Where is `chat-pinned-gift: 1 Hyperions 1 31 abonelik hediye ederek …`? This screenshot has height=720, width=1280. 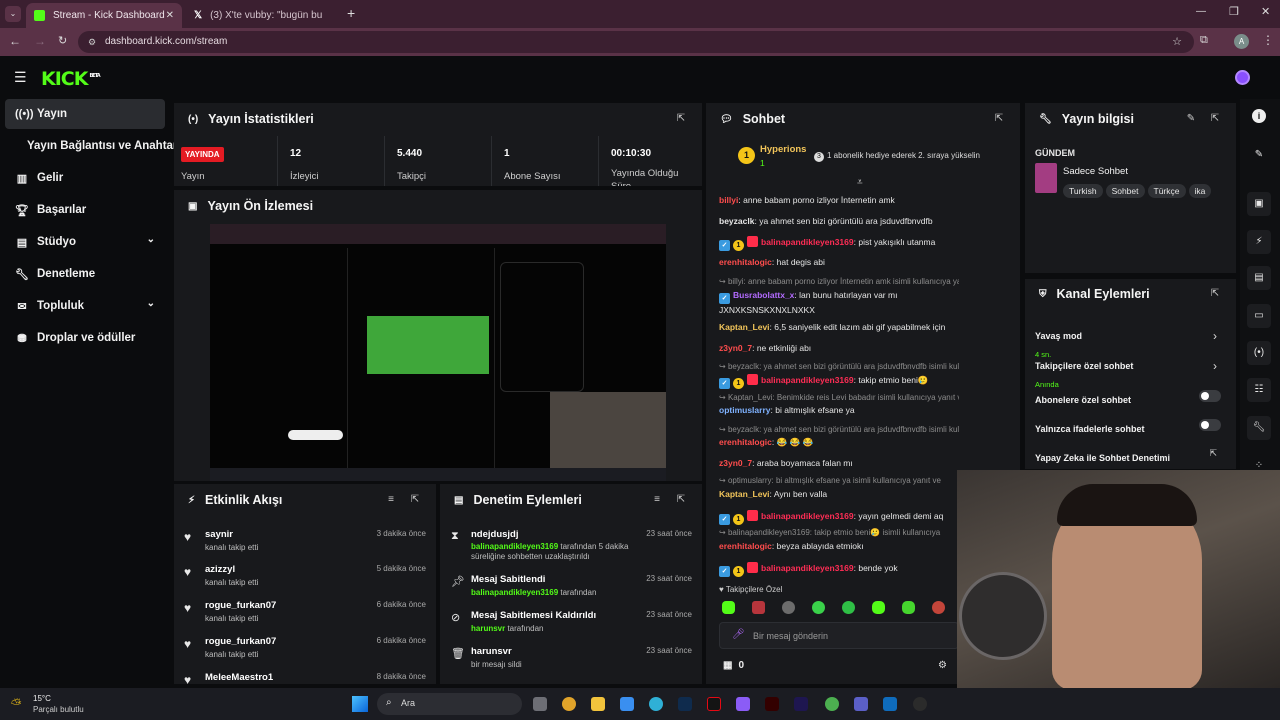
chat-pinned-gift: 1 Hyperions 1 31 abonelik hediye ederek … is located at coordinates (863, 157).